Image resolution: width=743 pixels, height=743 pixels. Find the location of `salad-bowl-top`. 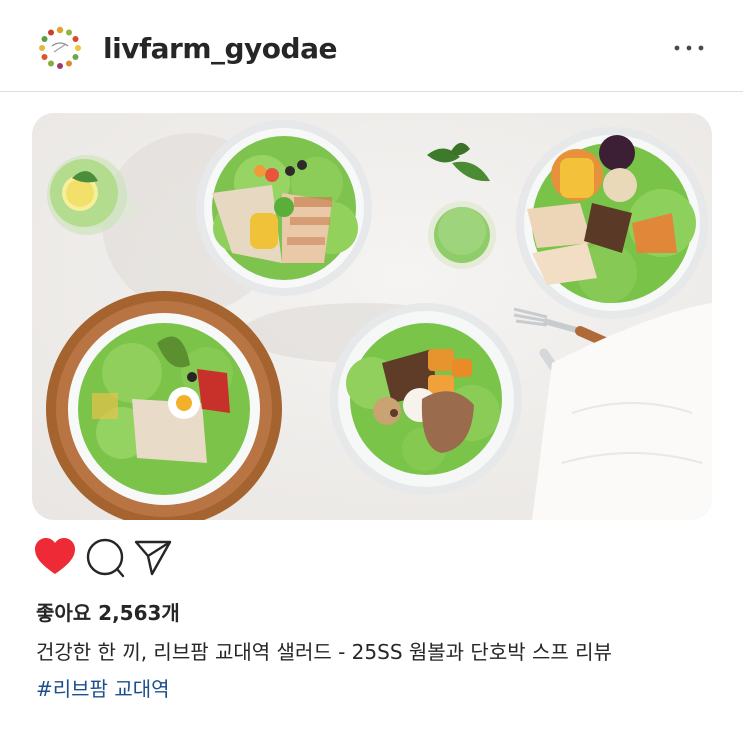

salad-bowl-top is located at coordinates (284, 208).